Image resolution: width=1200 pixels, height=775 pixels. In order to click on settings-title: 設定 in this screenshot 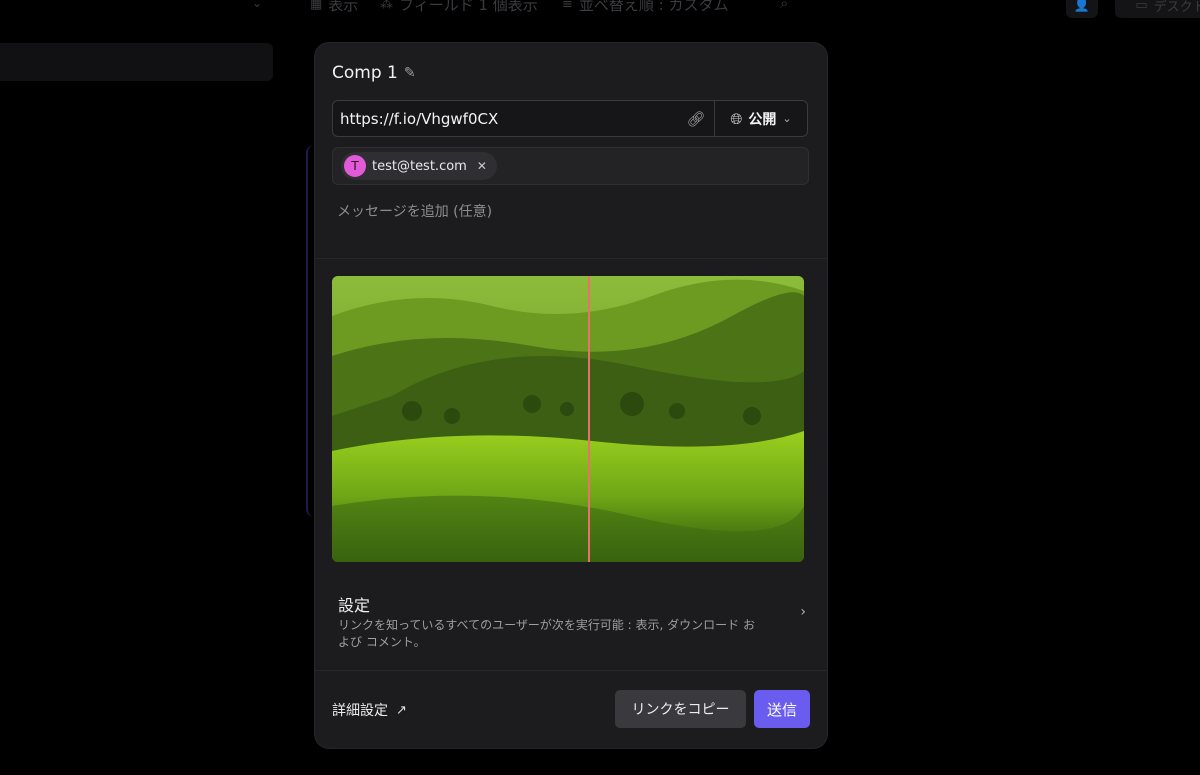, I will do `click(354, 605)`.